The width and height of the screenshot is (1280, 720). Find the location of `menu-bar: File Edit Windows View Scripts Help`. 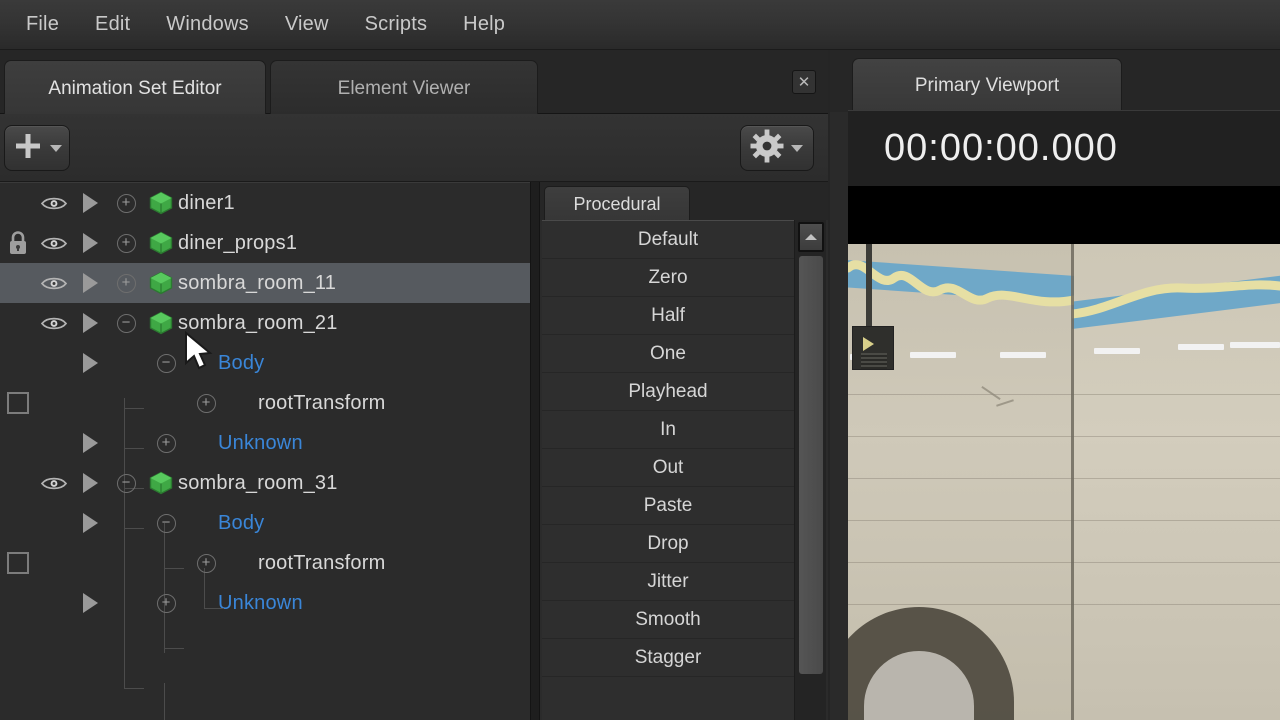

menu-bar: File Edit Windows View Scripts Help is located at coordinates (640, 25).